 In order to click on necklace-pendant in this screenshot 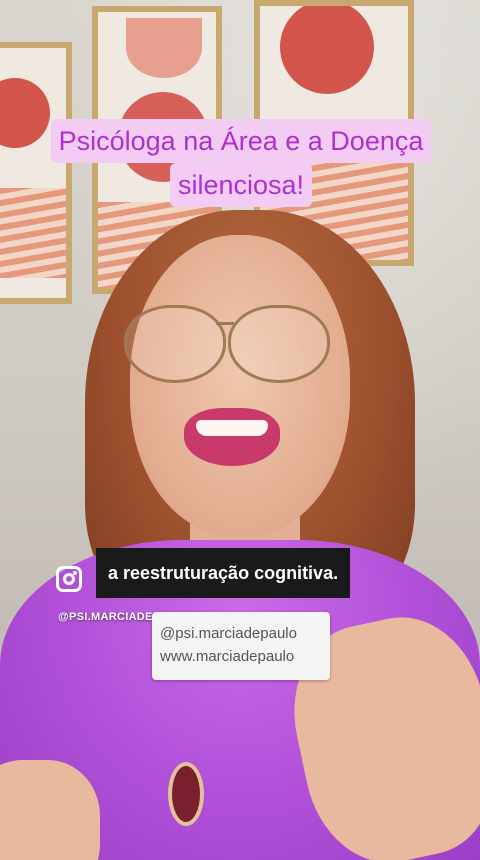, I will do `click(186, 794)`.